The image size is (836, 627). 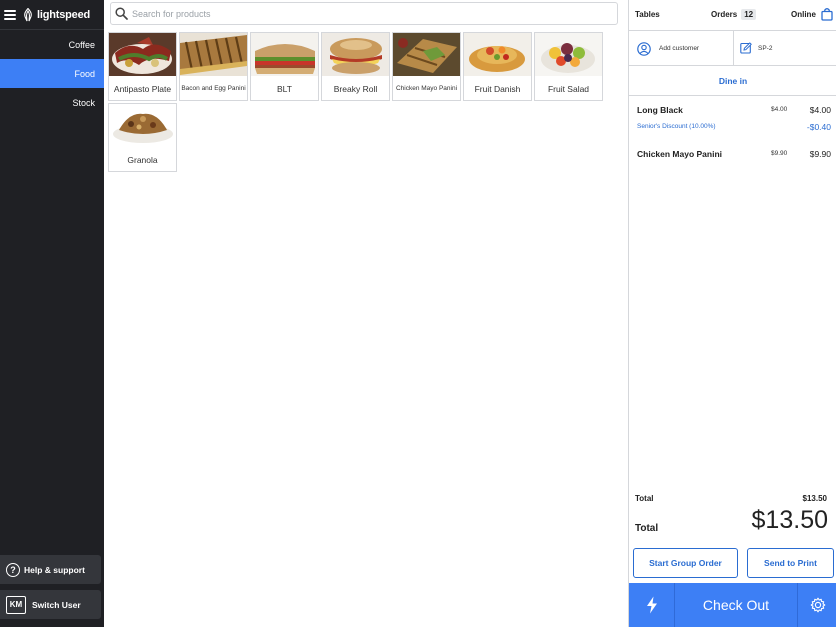 I want to click on breaky-roll-photo, so click(x=355, y=54).